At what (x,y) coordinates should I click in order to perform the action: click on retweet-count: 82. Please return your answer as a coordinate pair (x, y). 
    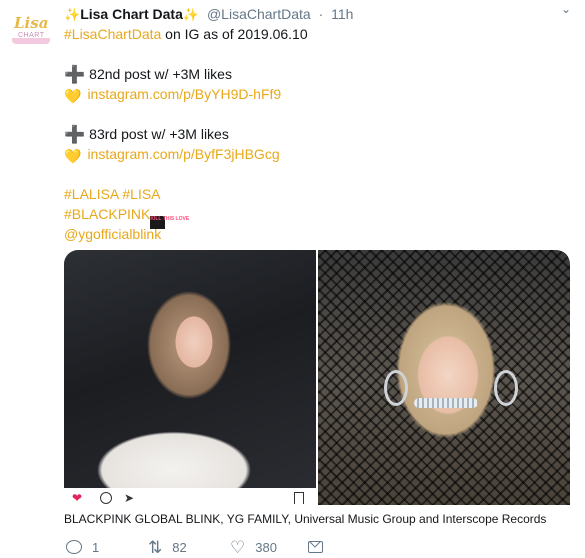
    Looking at the image, I should click on (179, 547).